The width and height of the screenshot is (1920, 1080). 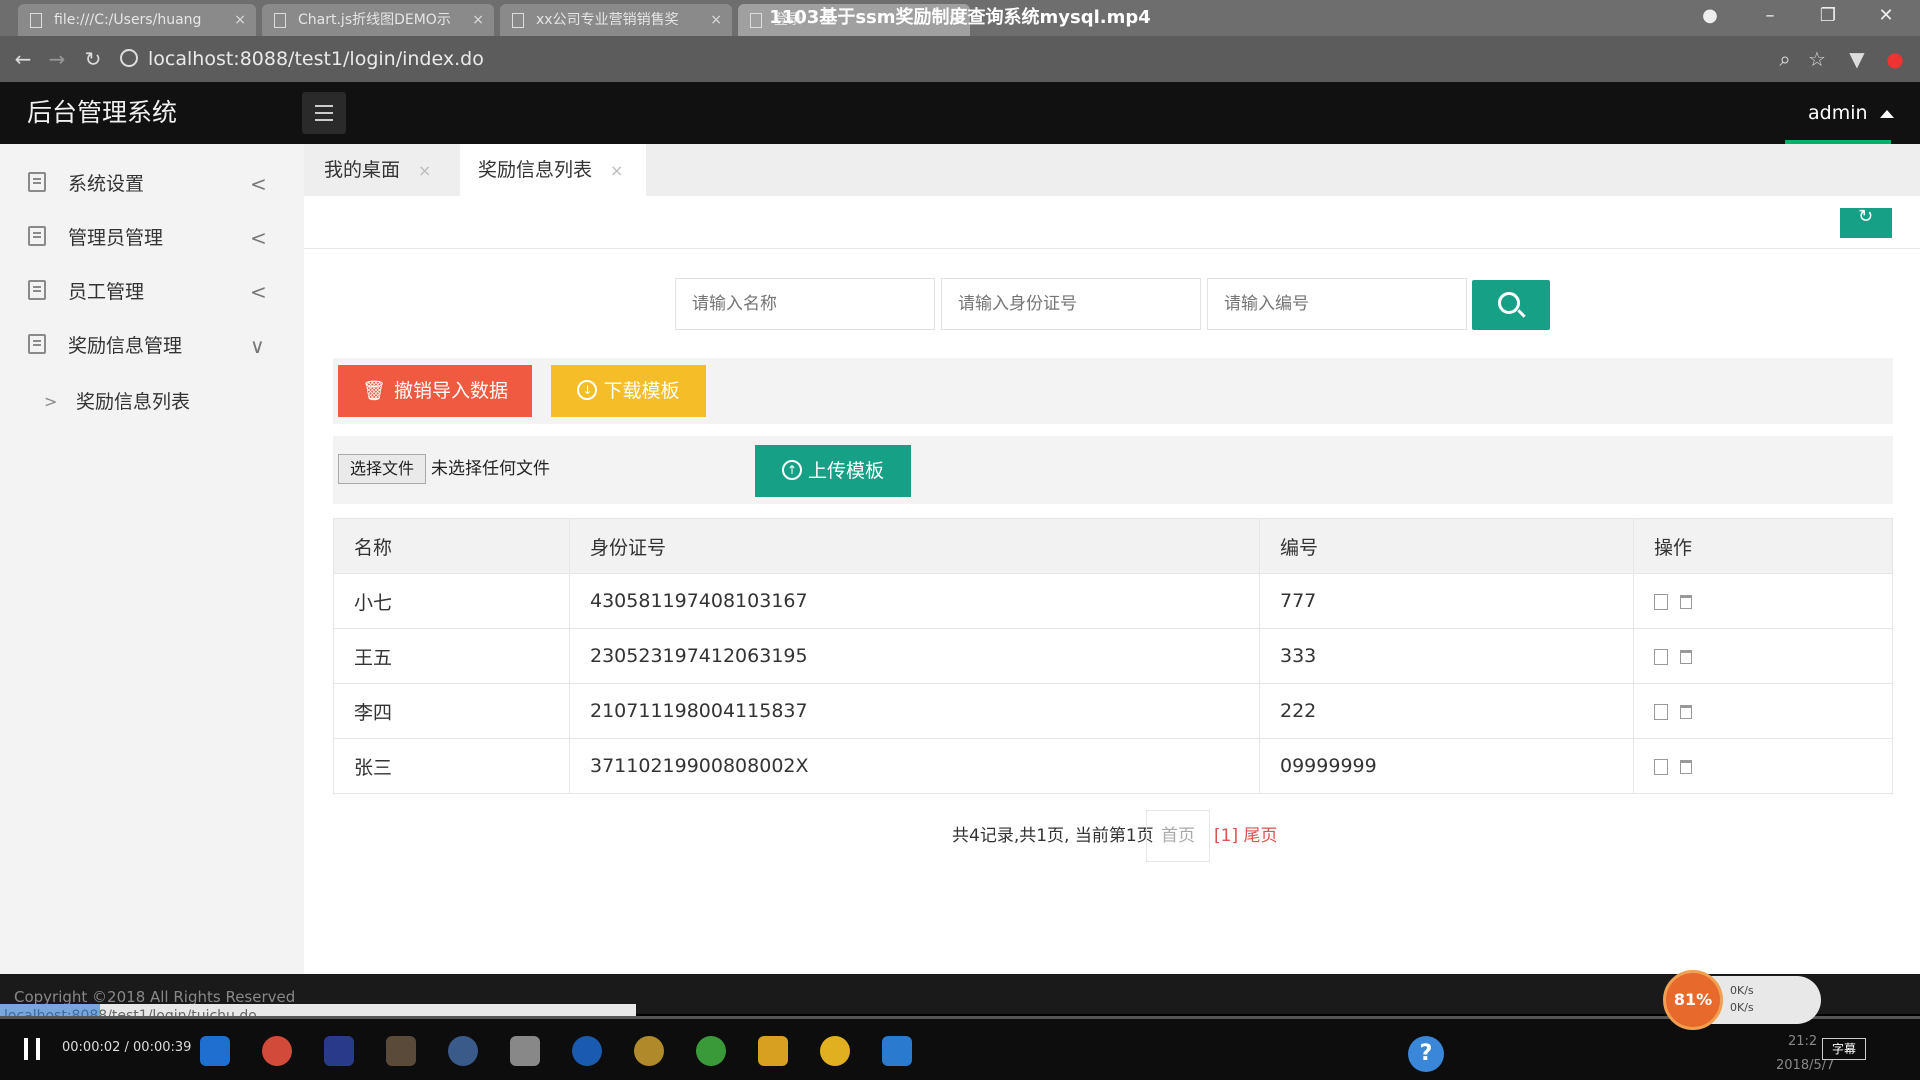 What do you see at coordinates (152, 292) in the screenshot?
I see `sidebar-item-employee-management: 员工管理 <` at bounding box center [152, 292].